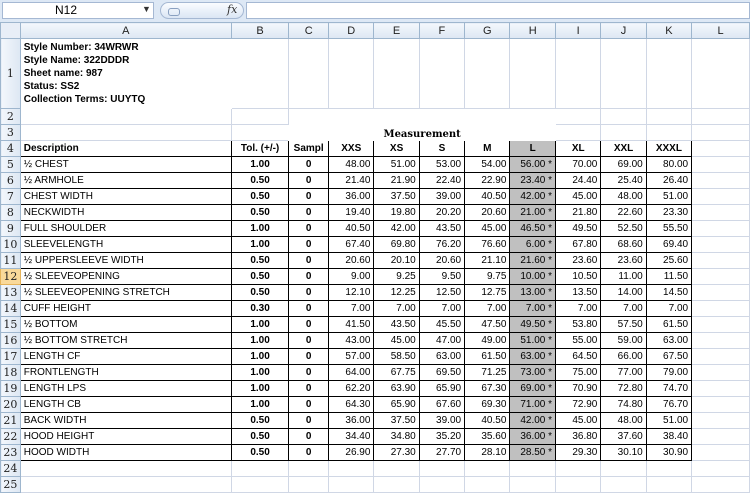 This screenshot has width=750, height=500. What do you see at coordinates (125, 308) in the screenshot?
I see `description-cell: CUFF HEIGHT` at bounding box center [125, 308].